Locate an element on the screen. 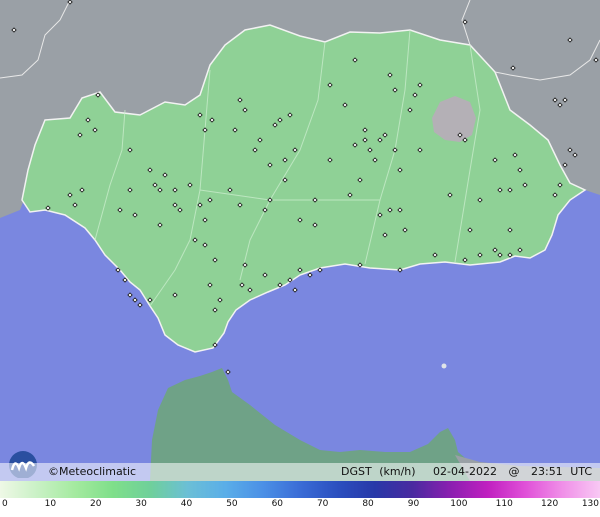 This screenshot has width=600, height=517. time-label: 23:51 is located at coordinates (546, 471).